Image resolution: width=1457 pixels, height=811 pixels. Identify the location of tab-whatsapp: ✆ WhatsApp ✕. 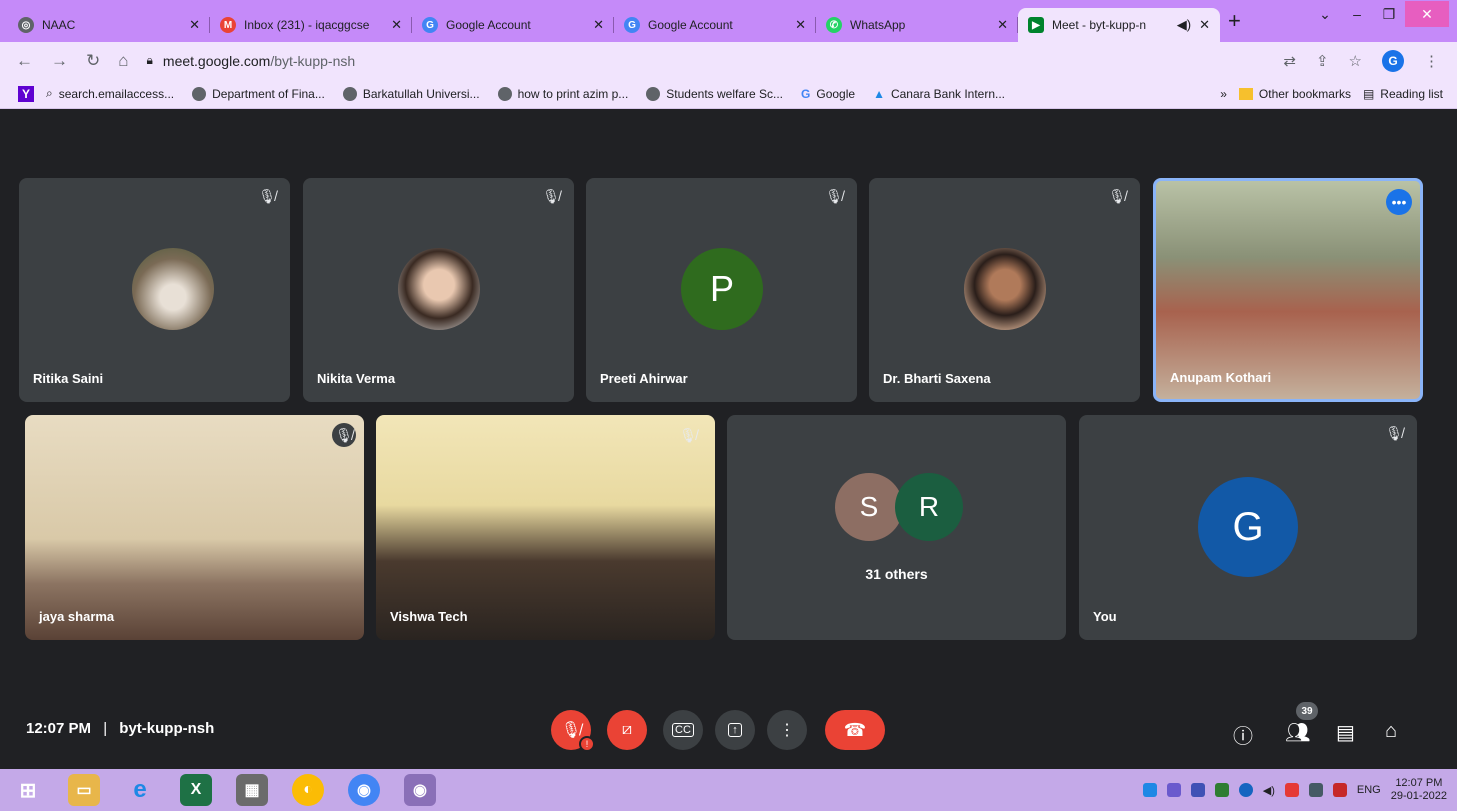
(917, 25).